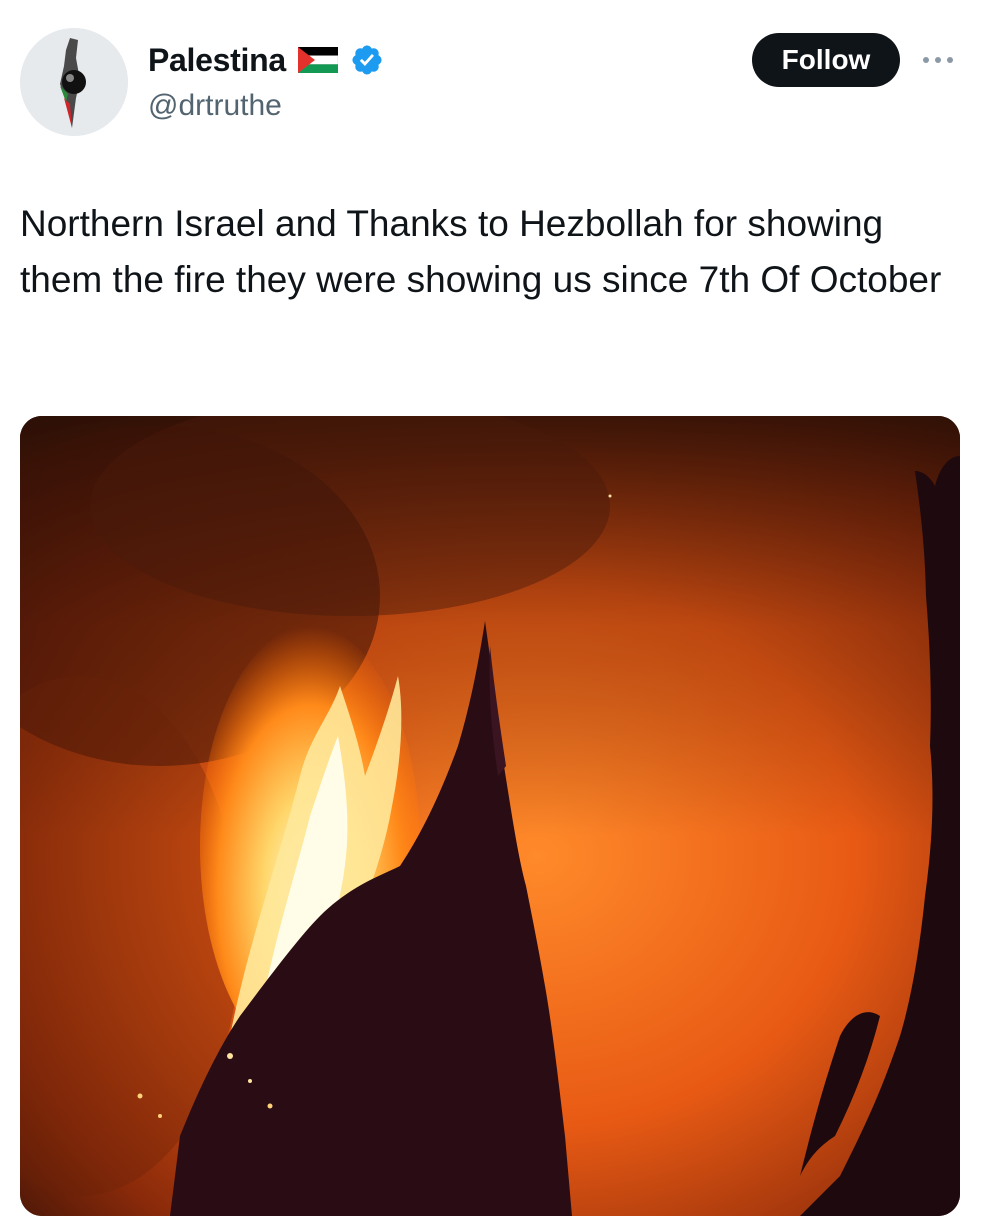 This screenshot has width=981, height=1216. What do you see at coordinates (217, 60) in the screenshot?
I see `display-name: Palestina` at bounding box center [217, 60].